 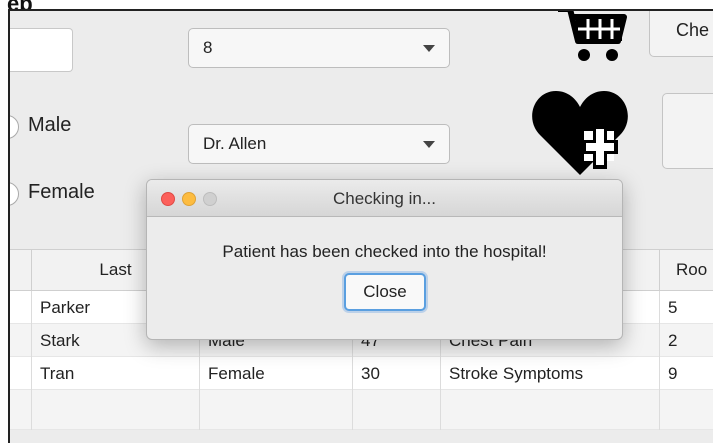 What do you see at coordinates (319, 144) in the screenshot?
I see `doctor-select: Dr. Allen` at bounding box center [319, 144].